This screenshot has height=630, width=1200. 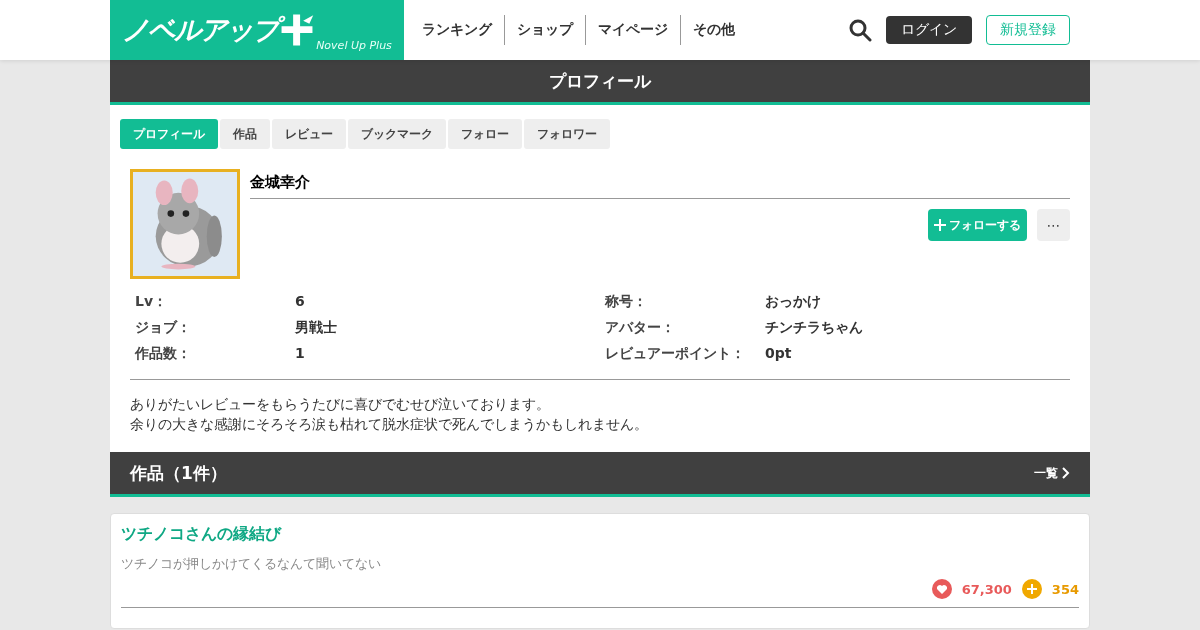 I want to click on stat-value: 1, so click(x=300, y=354).